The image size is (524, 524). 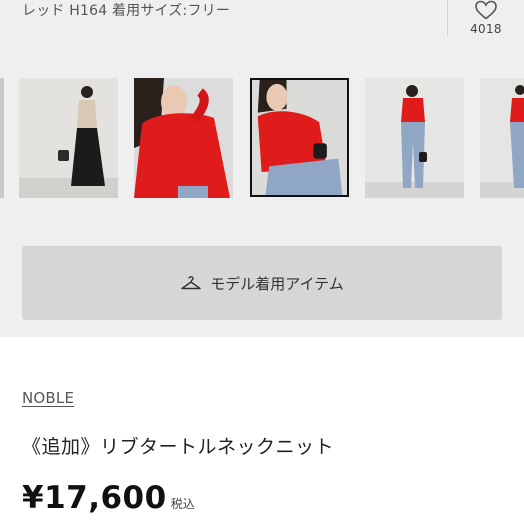 I want to click on brand-link: NOBLE, so click(x=48, y=398).